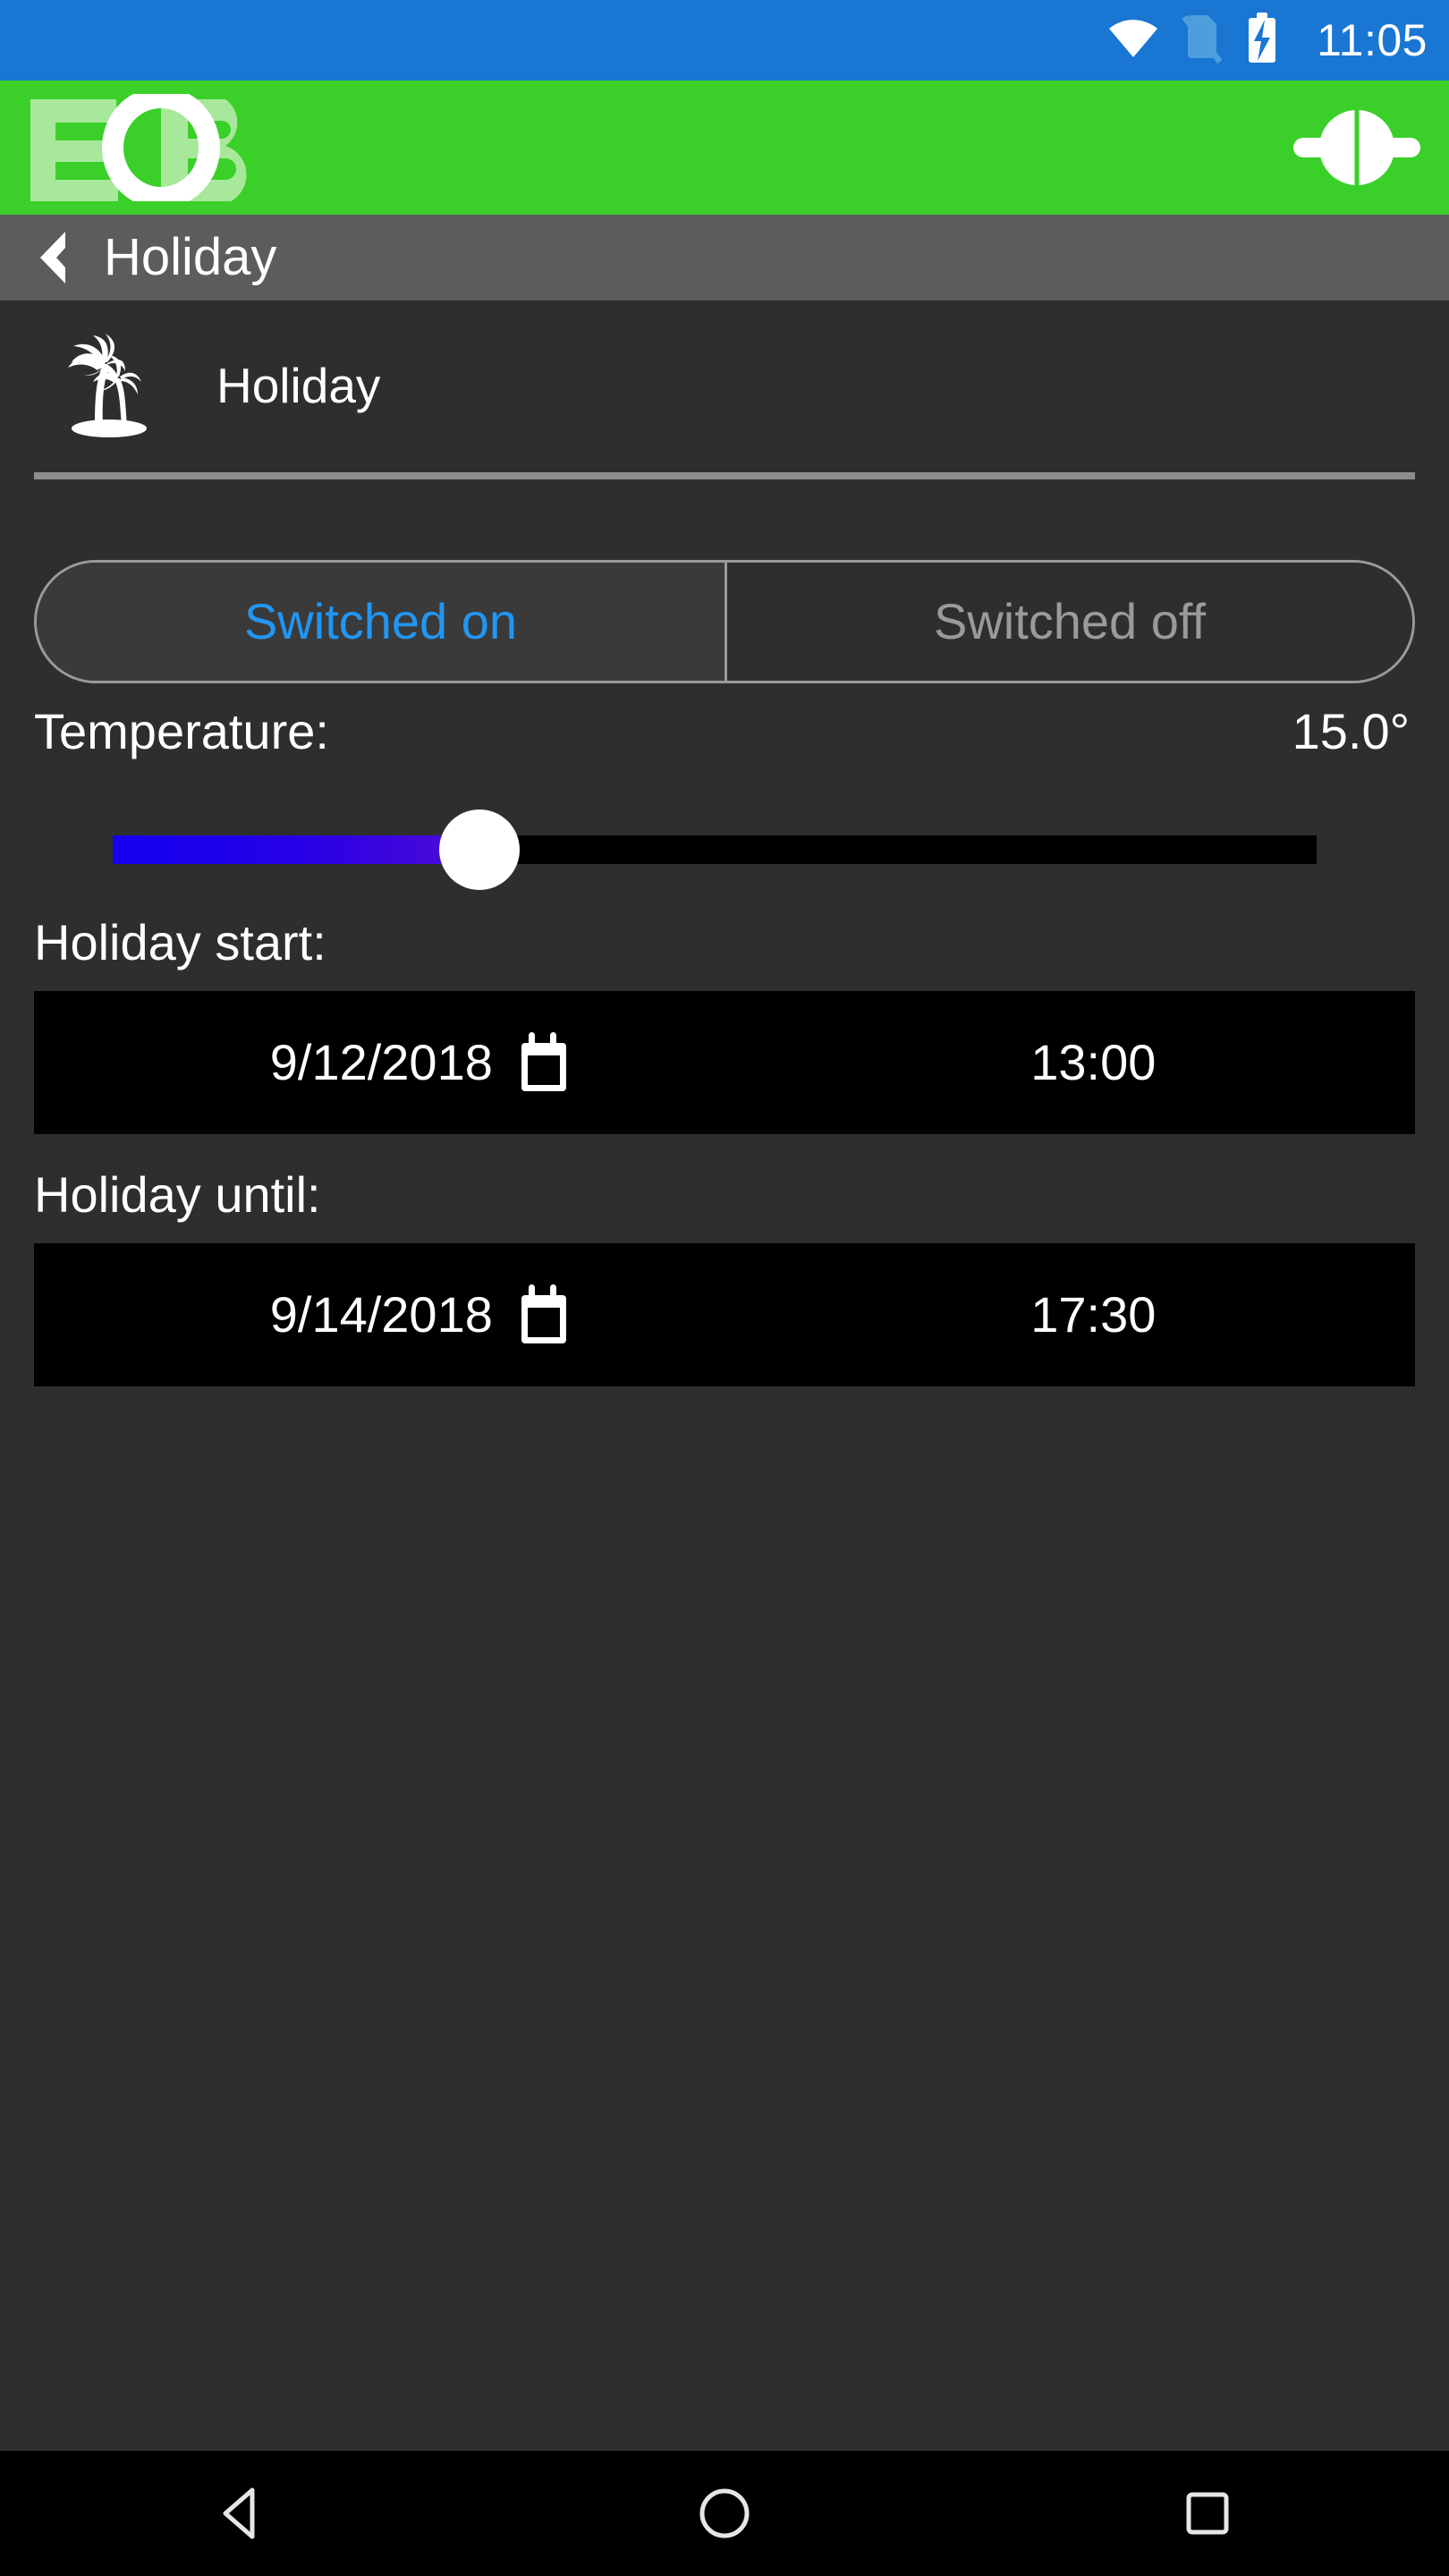  What do you see at coordinates (50, 257) in the screenshot?
I see `back-chevron-icon` at bounding box center [50, 257].